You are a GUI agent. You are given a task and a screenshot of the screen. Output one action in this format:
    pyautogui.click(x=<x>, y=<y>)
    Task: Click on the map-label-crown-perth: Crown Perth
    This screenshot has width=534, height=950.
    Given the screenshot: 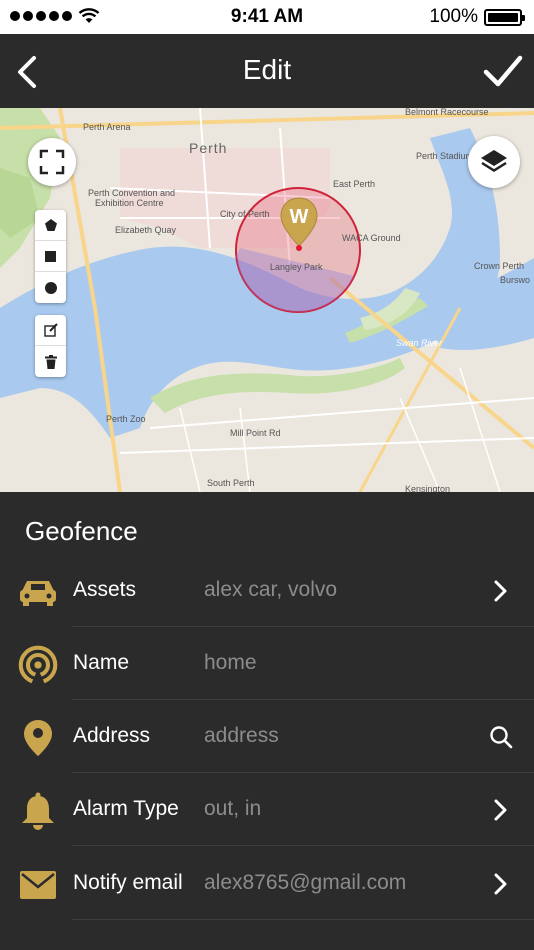 What is the action you would take?
    pyautogui.click(x=499, y=266)
    